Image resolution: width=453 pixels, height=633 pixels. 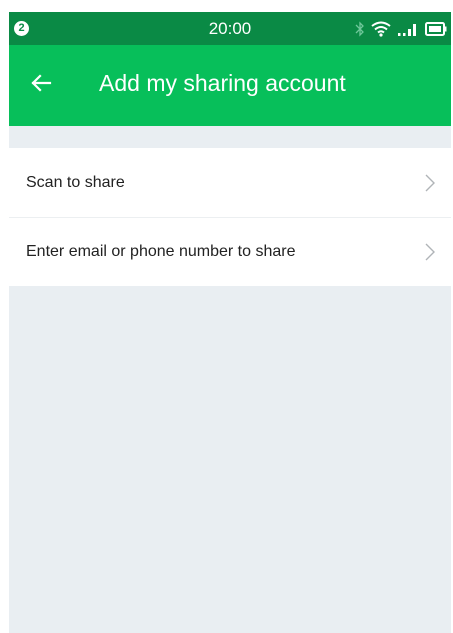 I want to click on bluetooth-icon, so click(x=360, y=29).